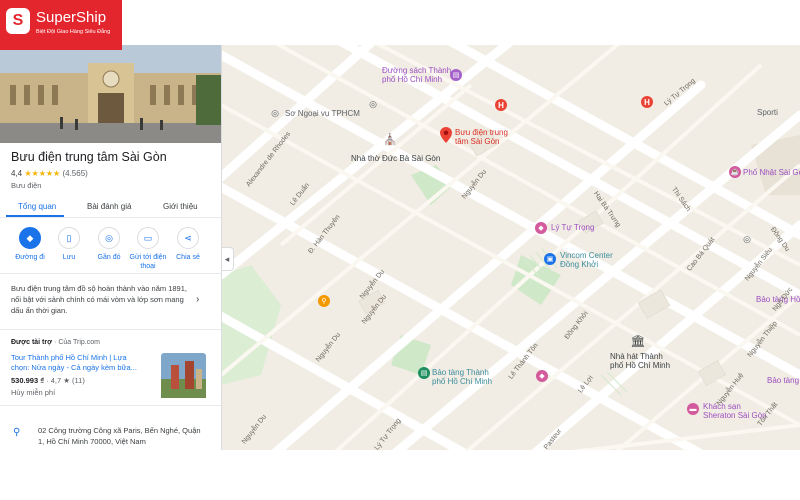 The image size is (800, 500). What do you see at coordinates (73, 32) in the screenshot?
I see `brand-tagline: Biệt Đội Giao Hàng Siêu Đẳng` at bounding box center [73, 32].